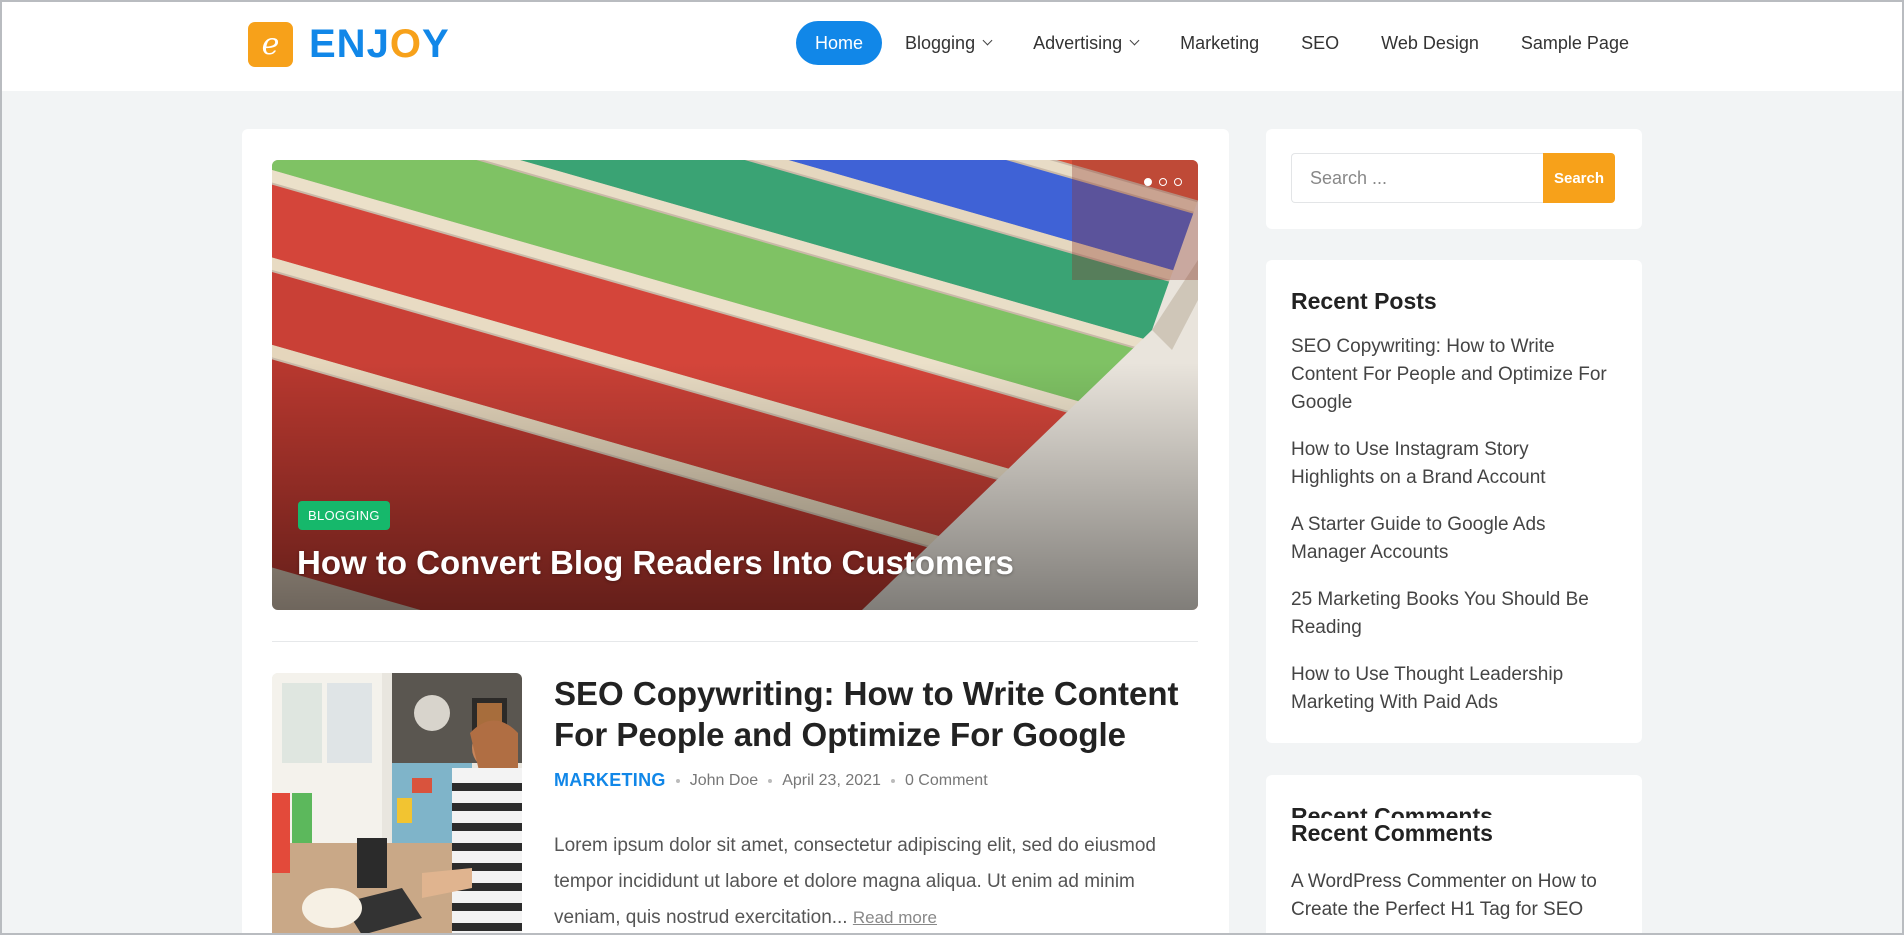 The height and width of the screenshot is (935, 1904). I want to click on slide-category-badge: BLOGGING, so click(344, 515).